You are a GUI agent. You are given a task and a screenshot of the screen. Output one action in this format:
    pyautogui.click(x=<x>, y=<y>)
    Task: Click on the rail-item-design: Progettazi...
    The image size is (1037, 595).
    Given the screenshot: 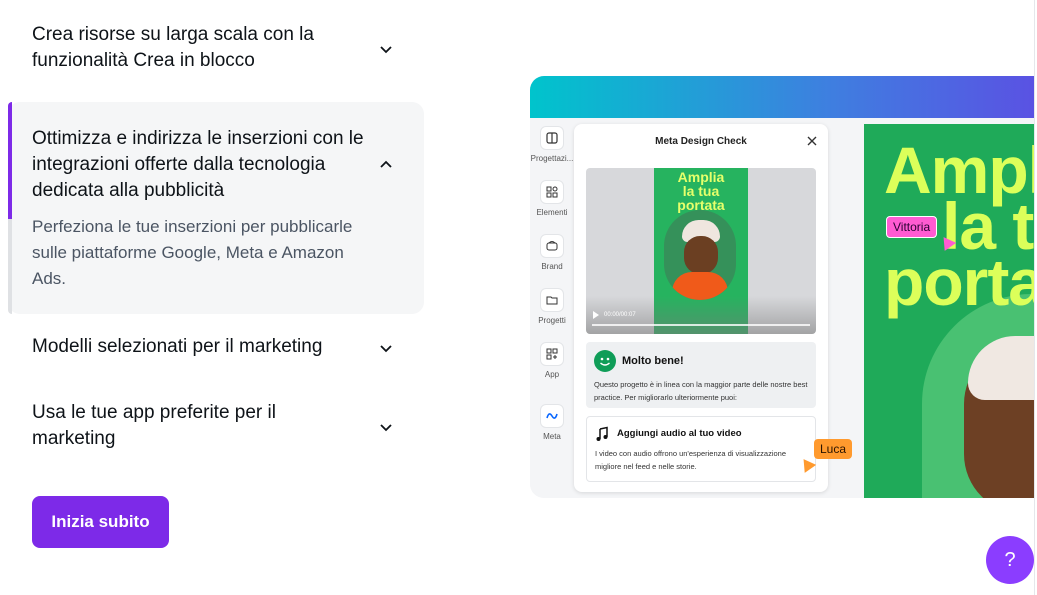 What is the action you would take?
    pyautogui.click(x=552, y=144)
    